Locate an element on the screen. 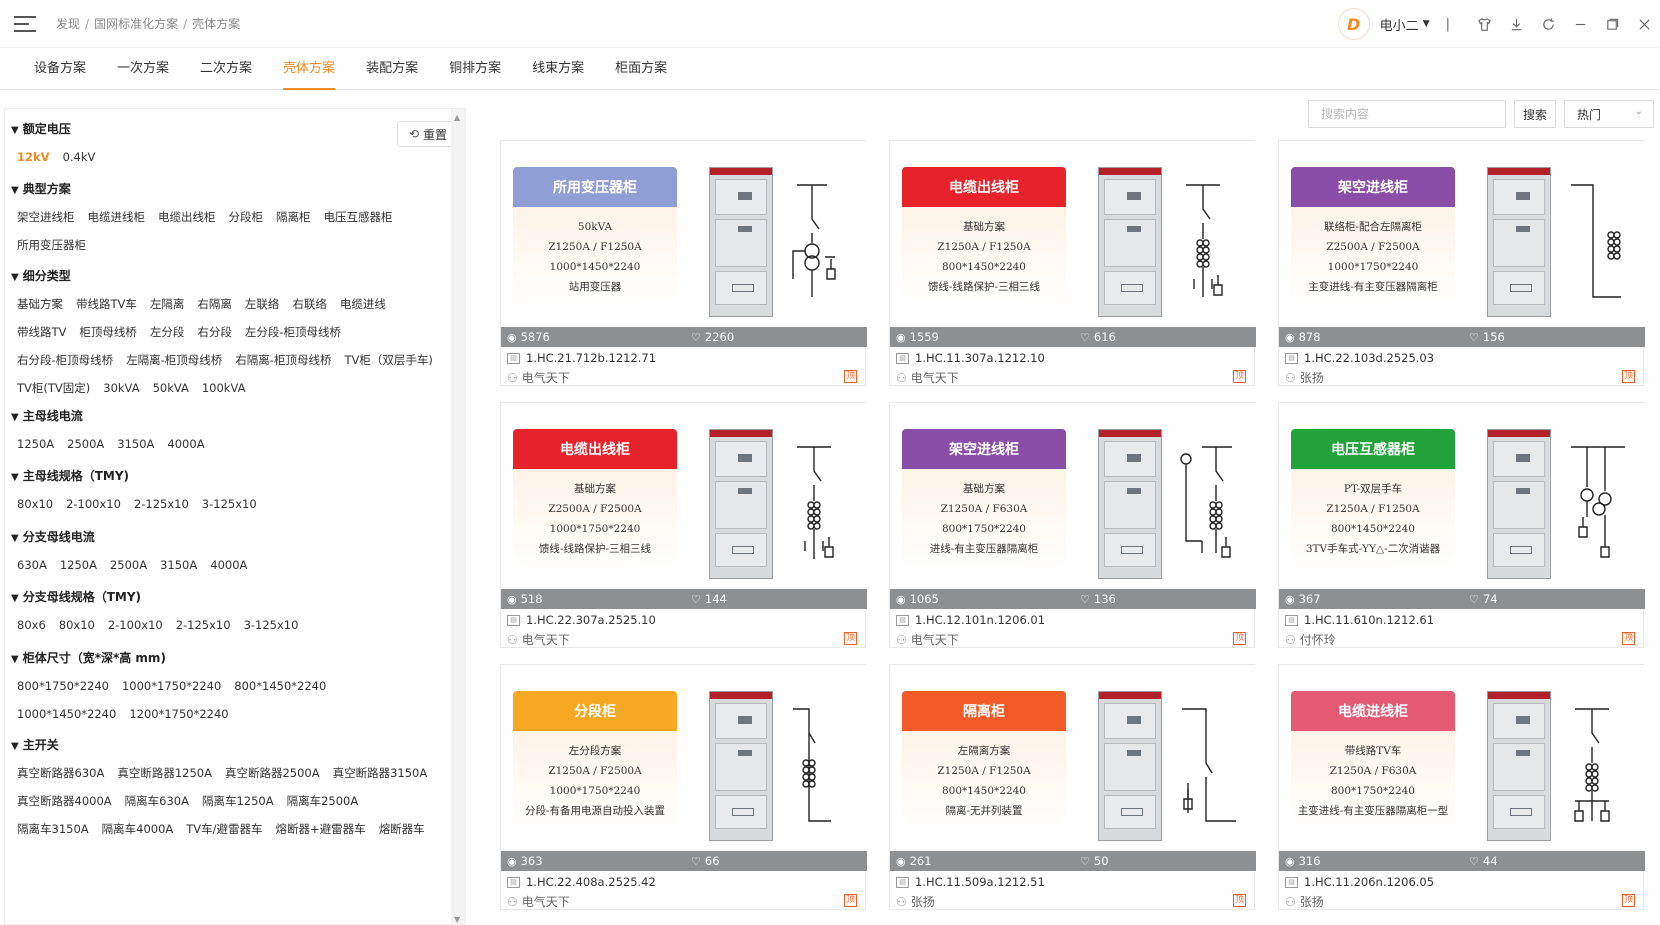 The width and height of the screenshot is (1660, 925). filter-option: 隔离车2500A is located at coordinates (323, 801).